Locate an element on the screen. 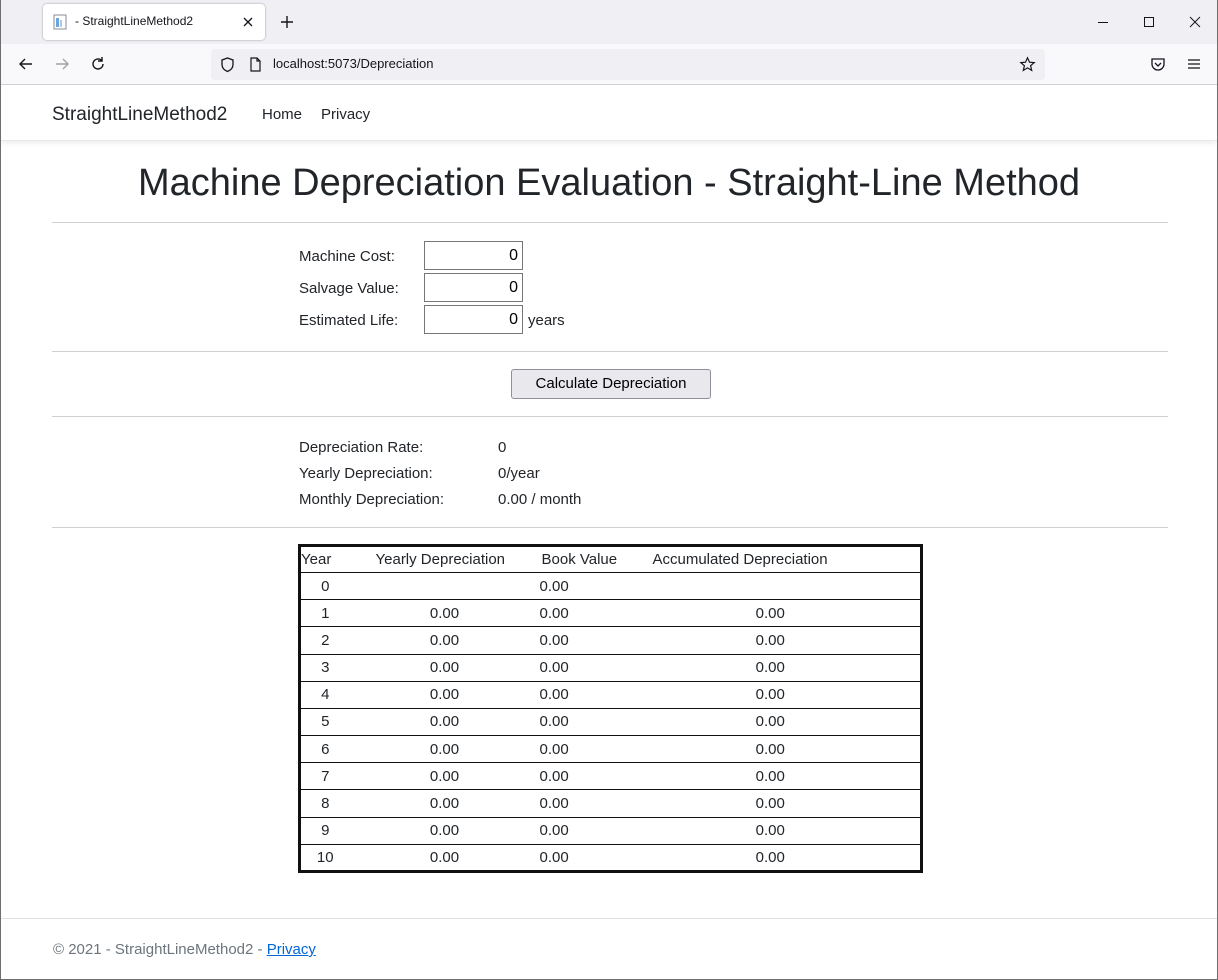  cell-accumulated-depreciation is located at coordinates (787, 586).